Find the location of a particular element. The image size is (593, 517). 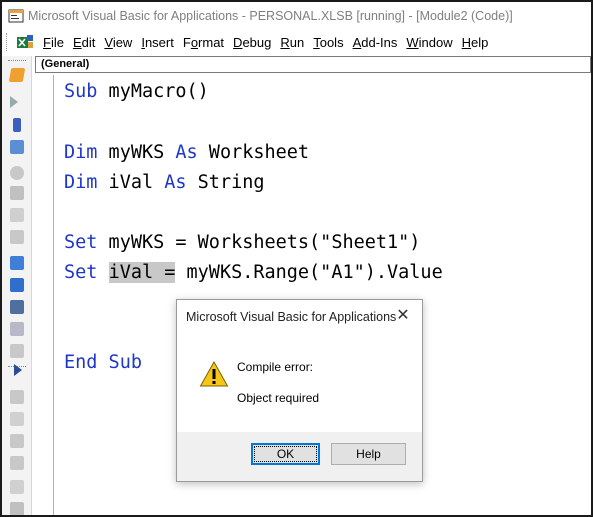

code-text: Worksheet is located at coordinates (253, 152).